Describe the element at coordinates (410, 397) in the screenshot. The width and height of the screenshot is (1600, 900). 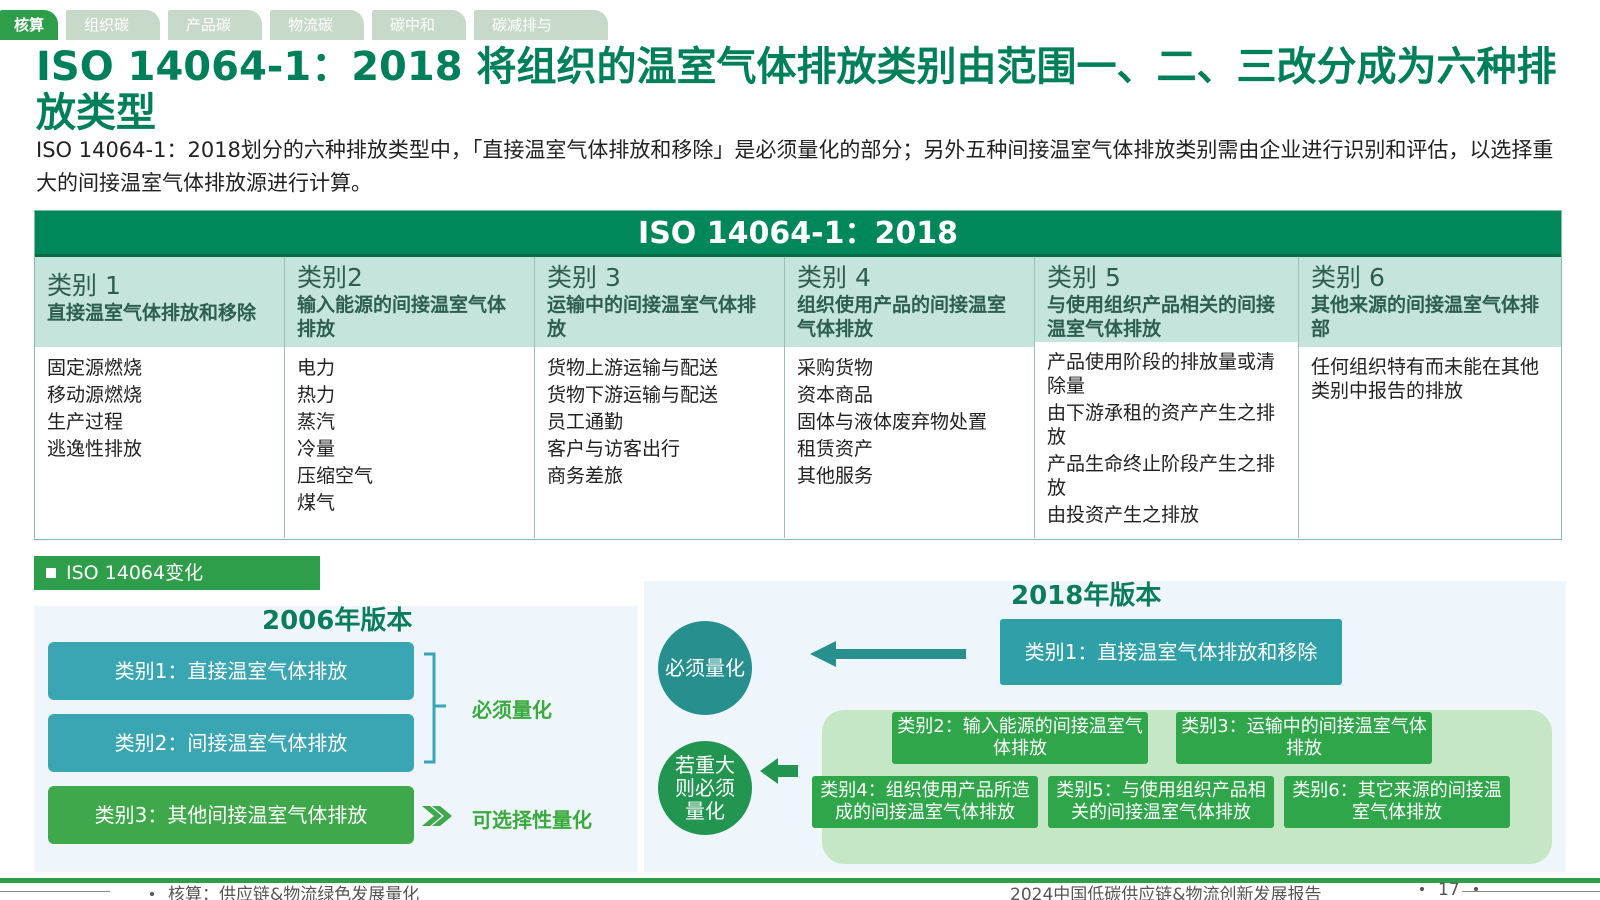
I see `table-column-cat2: 类别2 输入能源的间接温室气体排放 电力 热力 蒸汽 冷量 压缩空气 煤气` at that location.